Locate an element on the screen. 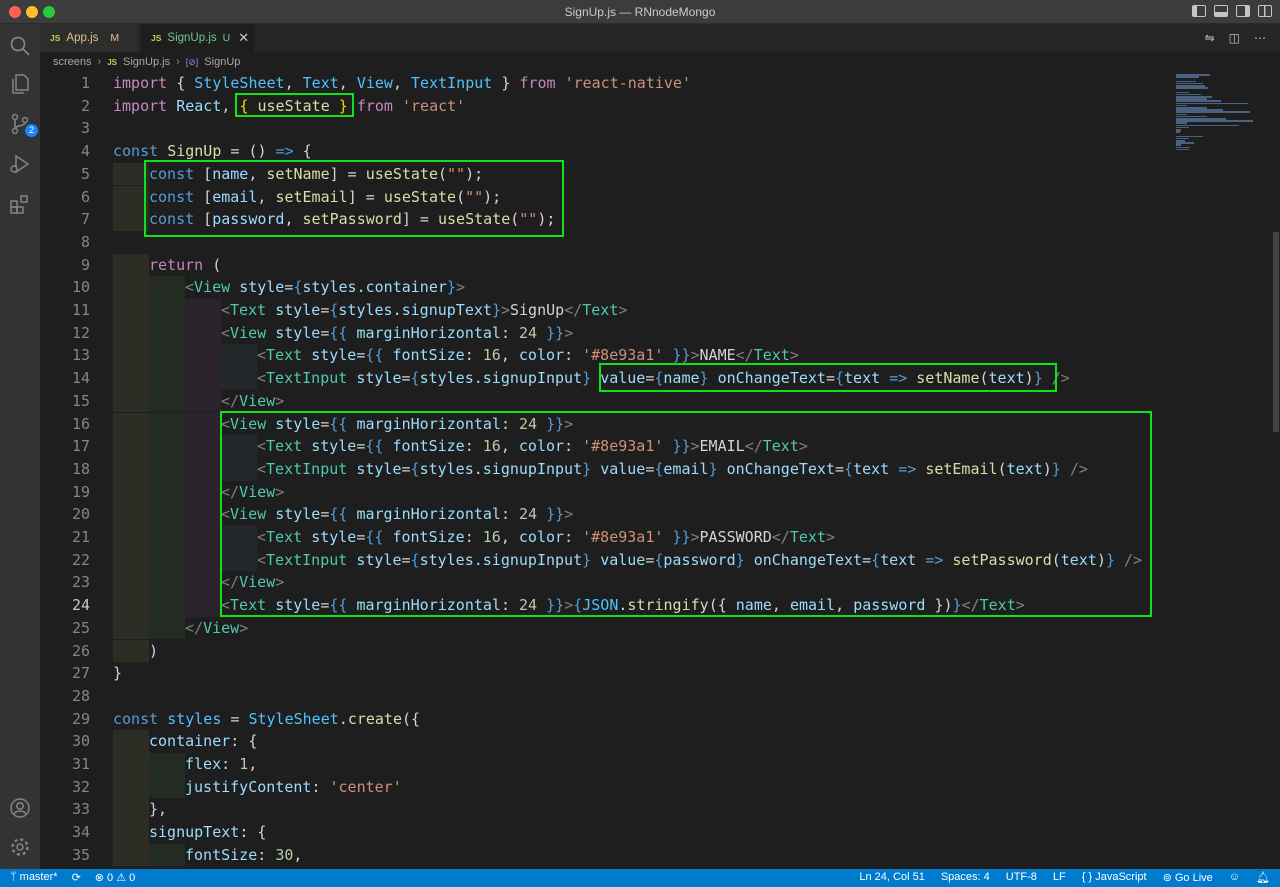 The image size is (1280, 887). breadcrumb-folder: screens is located at coordinates (72, 62).